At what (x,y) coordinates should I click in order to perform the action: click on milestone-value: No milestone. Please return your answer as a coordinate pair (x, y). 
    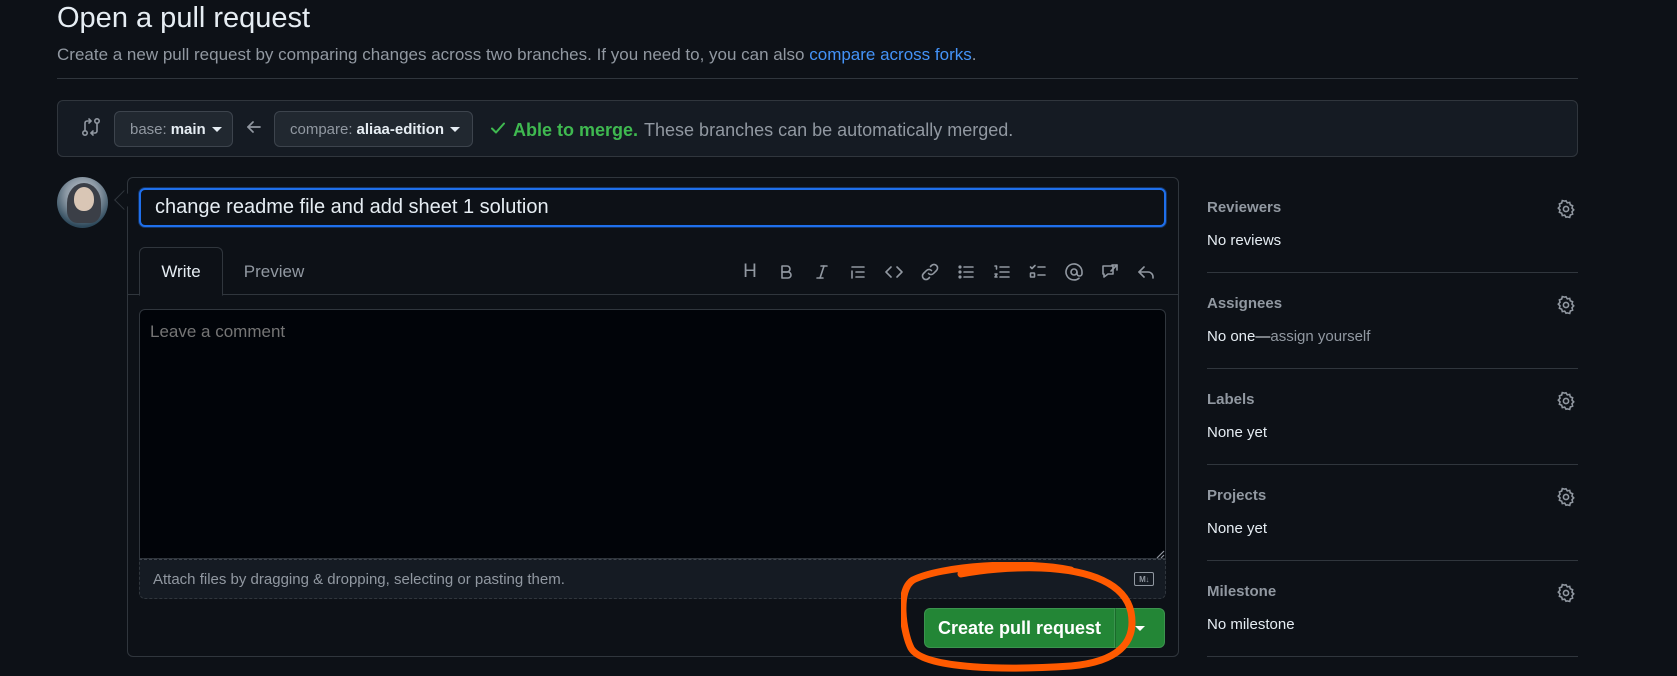
    Looking at the image, I should click on (1251, 624).